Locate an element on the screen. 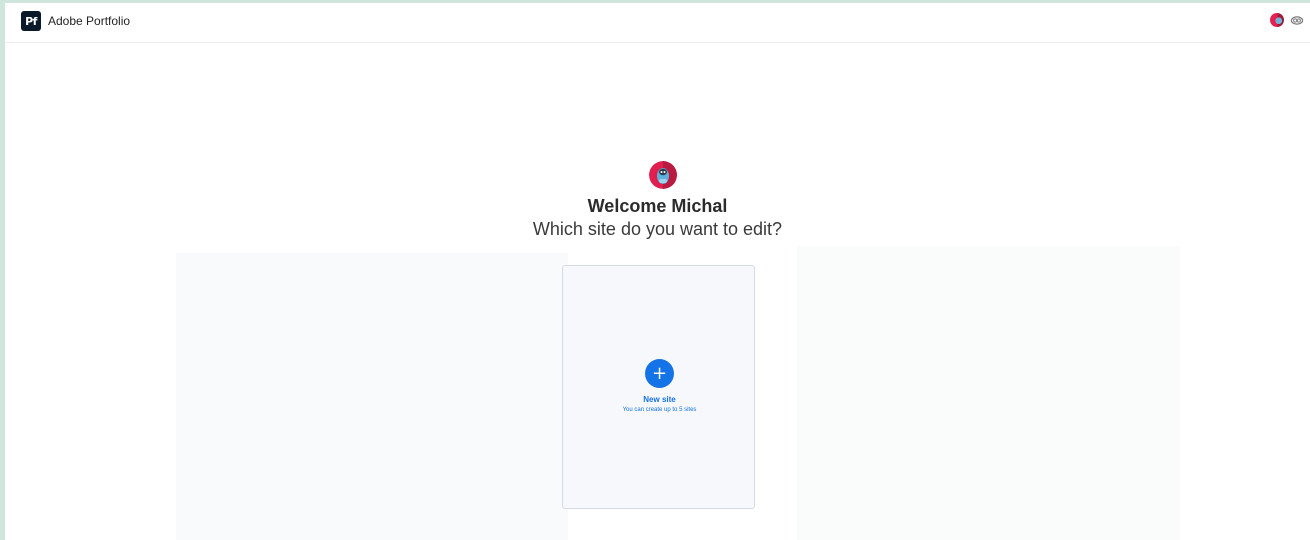 The width and height of the screenshot is (1310, 540). app-name: Adobe Portfolio is located at coordinates (89, 21).